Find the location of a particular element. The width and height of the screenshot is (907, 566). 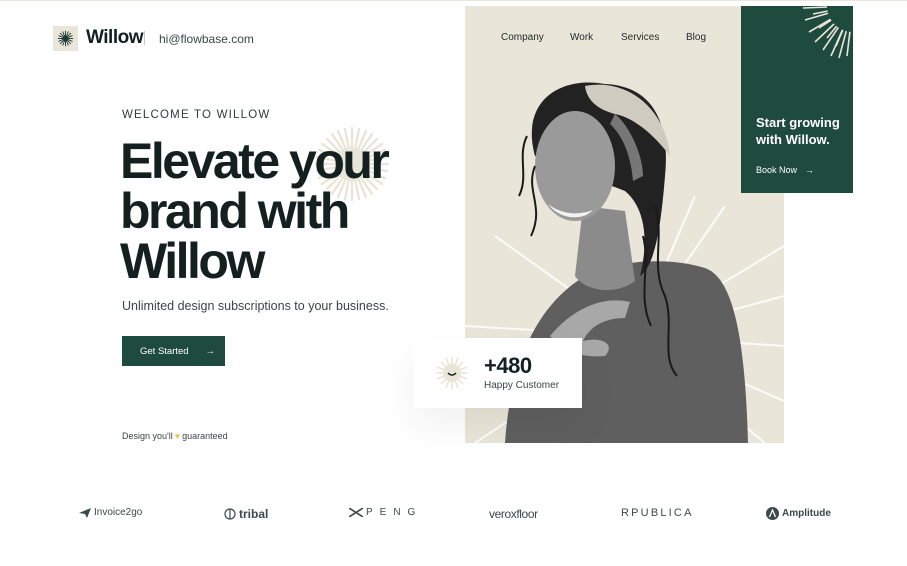

logo-amplitude-text: Amplitude is located at coordinates (806, 513).